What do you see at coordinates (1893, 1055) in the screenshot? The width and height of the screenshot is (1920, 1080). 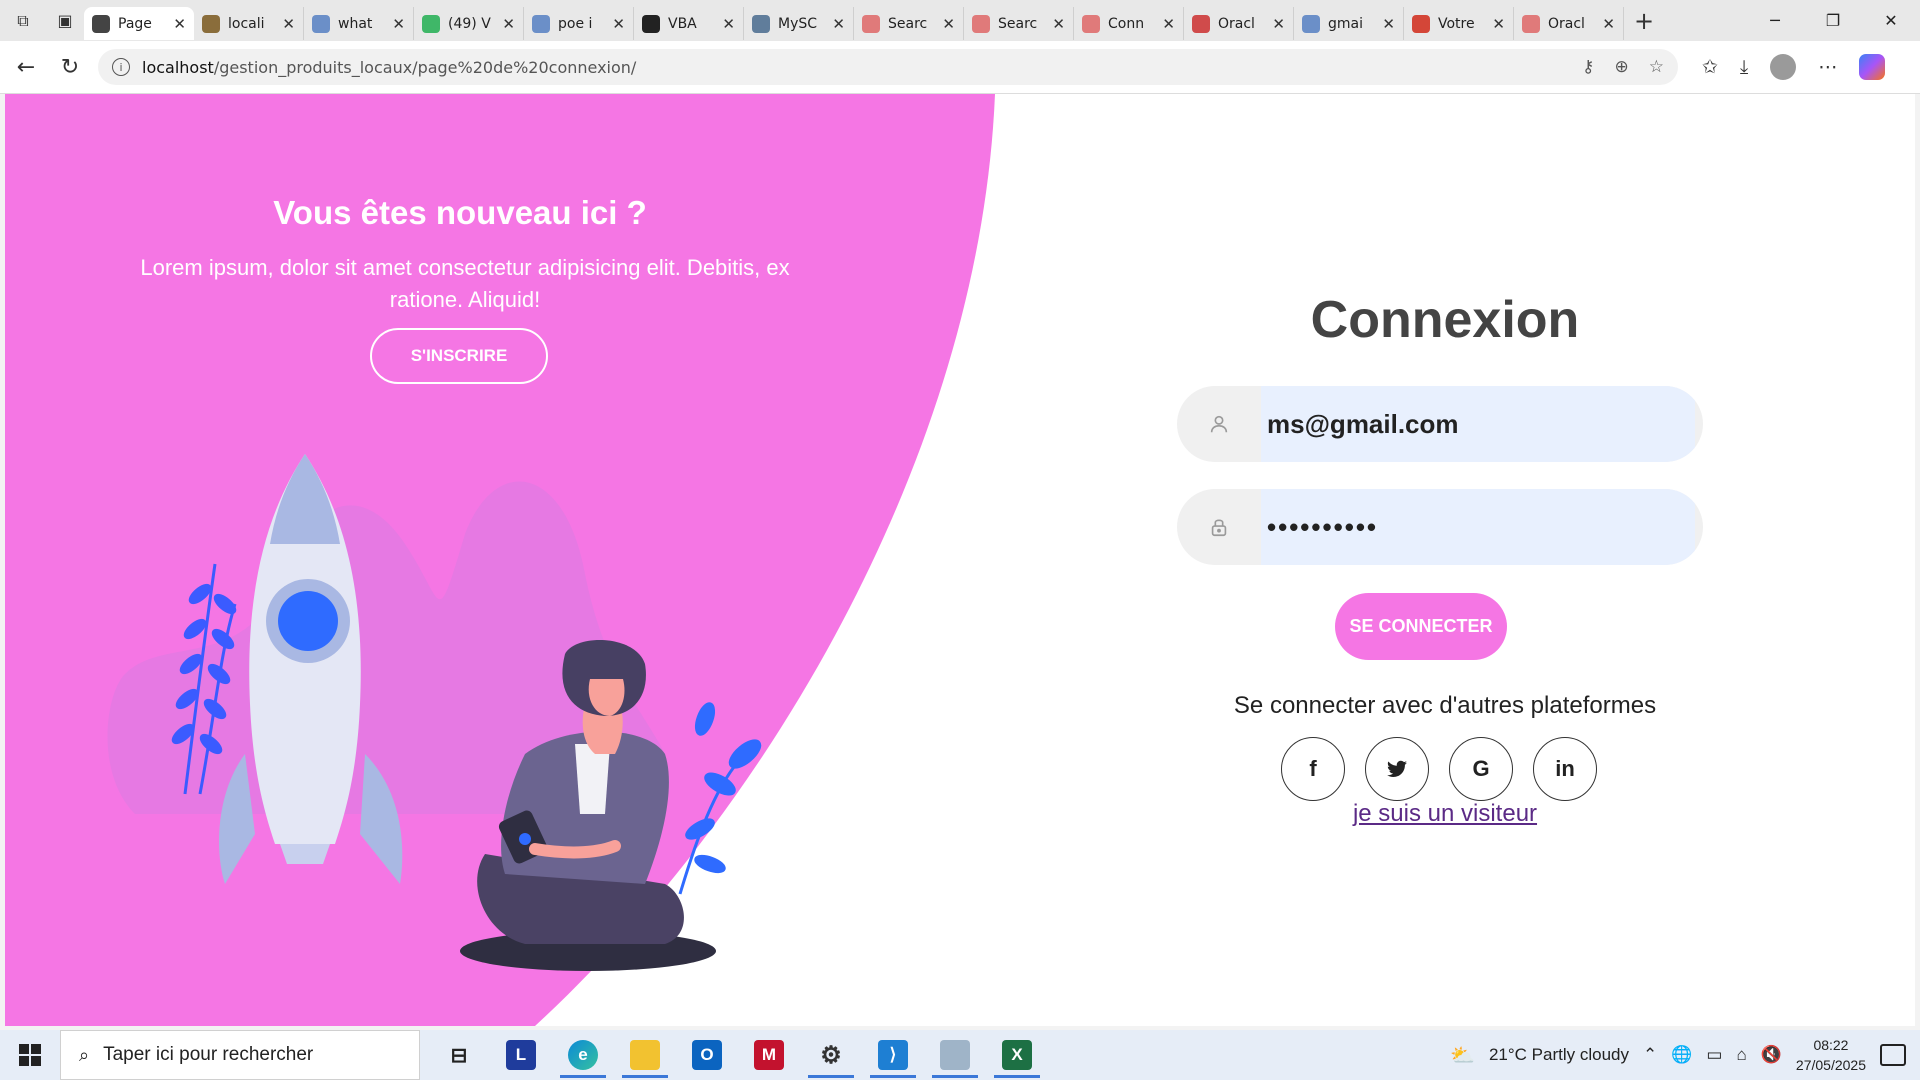 I see `notifications-icon` at bounding box center [1893, 1055].